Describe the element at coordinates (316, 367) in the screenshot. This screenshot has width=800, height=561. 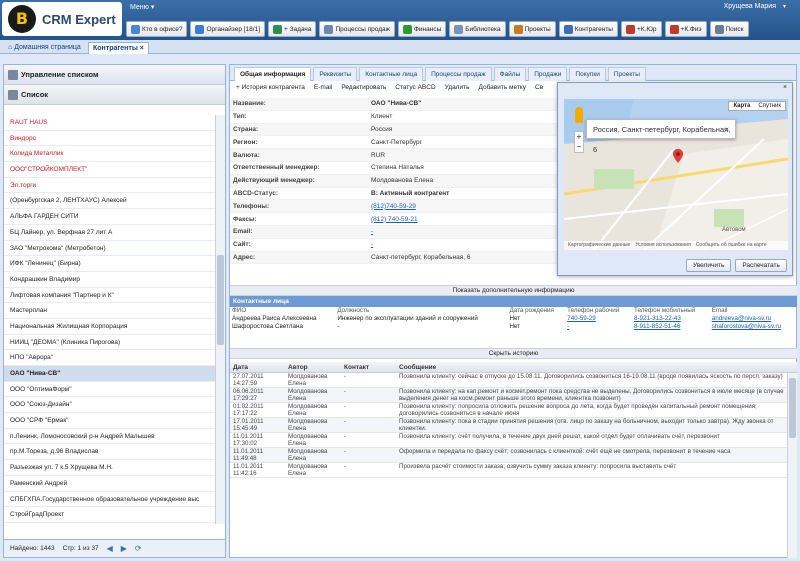
I see `history-col-author: Автор` at that location.